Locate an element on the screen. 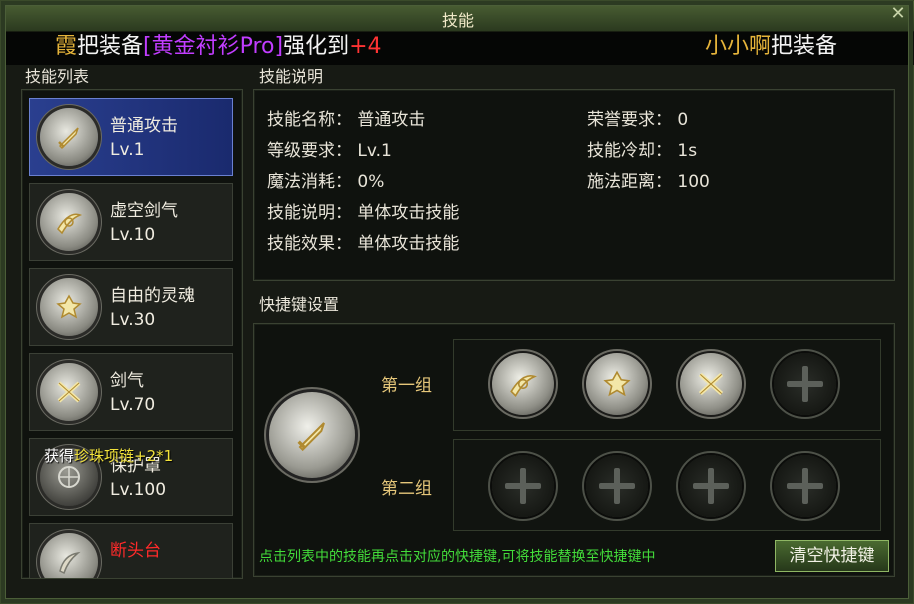 The image size is (914, 604). broadcast-message-2: 小小啊把装备 is located at coordinates (771, 47).